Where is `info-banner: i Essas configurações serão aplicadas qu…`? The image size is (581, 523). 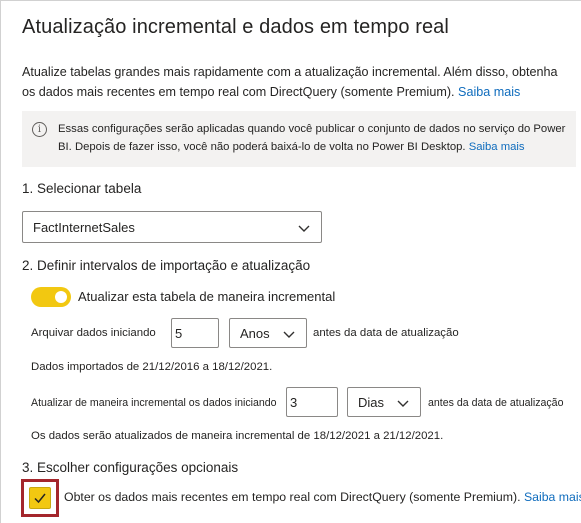
info-banner: i Essas configurações serão aplicadas qu… is located at coordinates (299, 139).